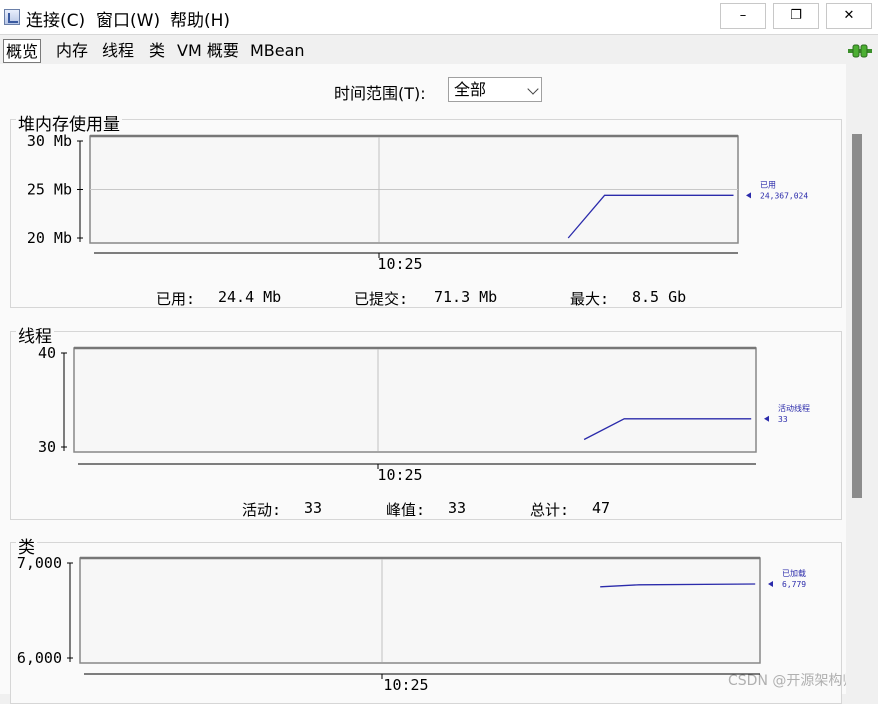 This screenshot has width=878, height=704. Describe the element at coordinates (176, 299) in the screenshot. I see `heap-used-label: 已用:` at that location.